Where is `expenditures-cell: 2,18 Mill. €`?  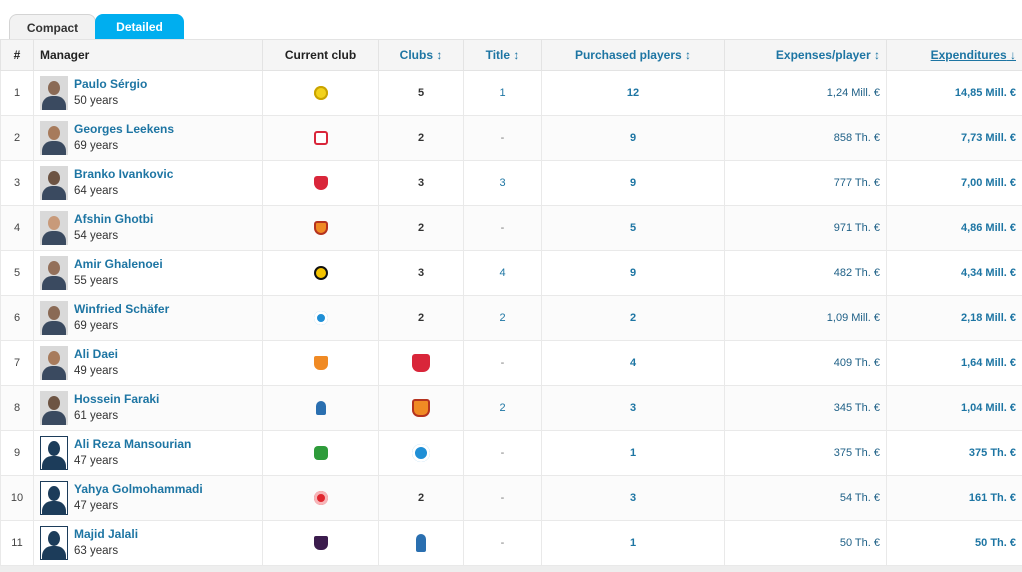
expenditures-cell: 2,18 Mill. € is located at coordinates (954, 318).